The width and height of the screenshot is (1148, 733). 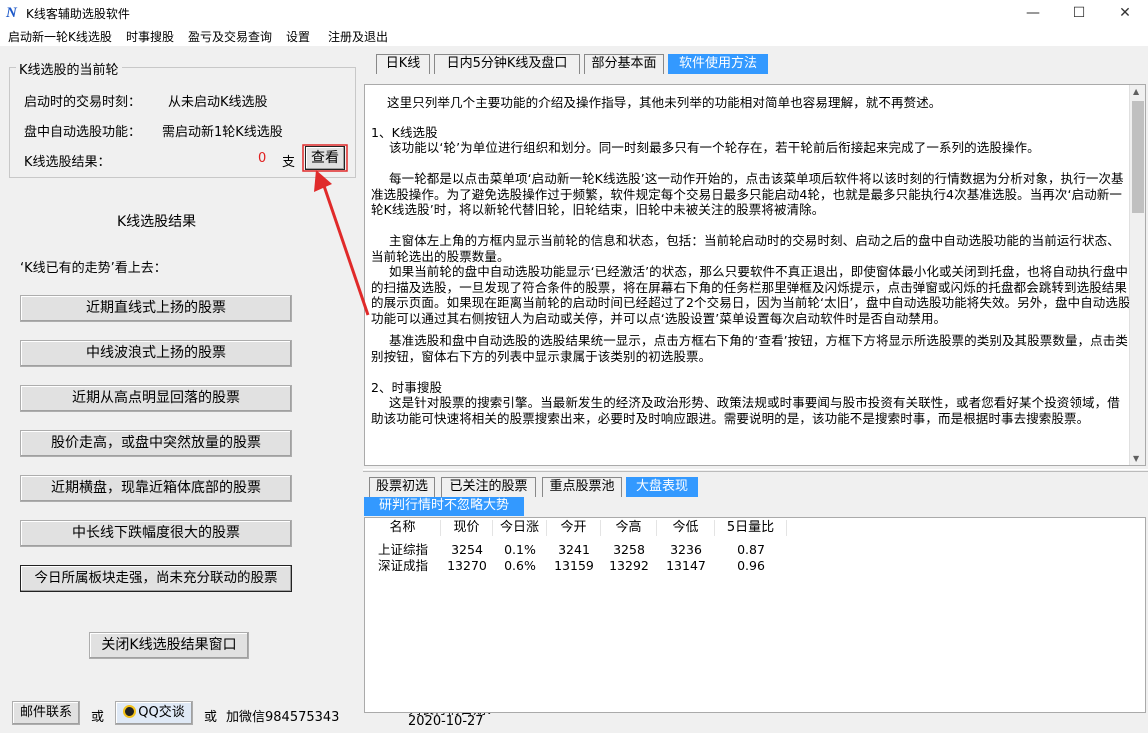 What do you see at coordinates (467, 528) in the screenshot?
I see `column-header-price: 现价` at bounding box center [467, 528].